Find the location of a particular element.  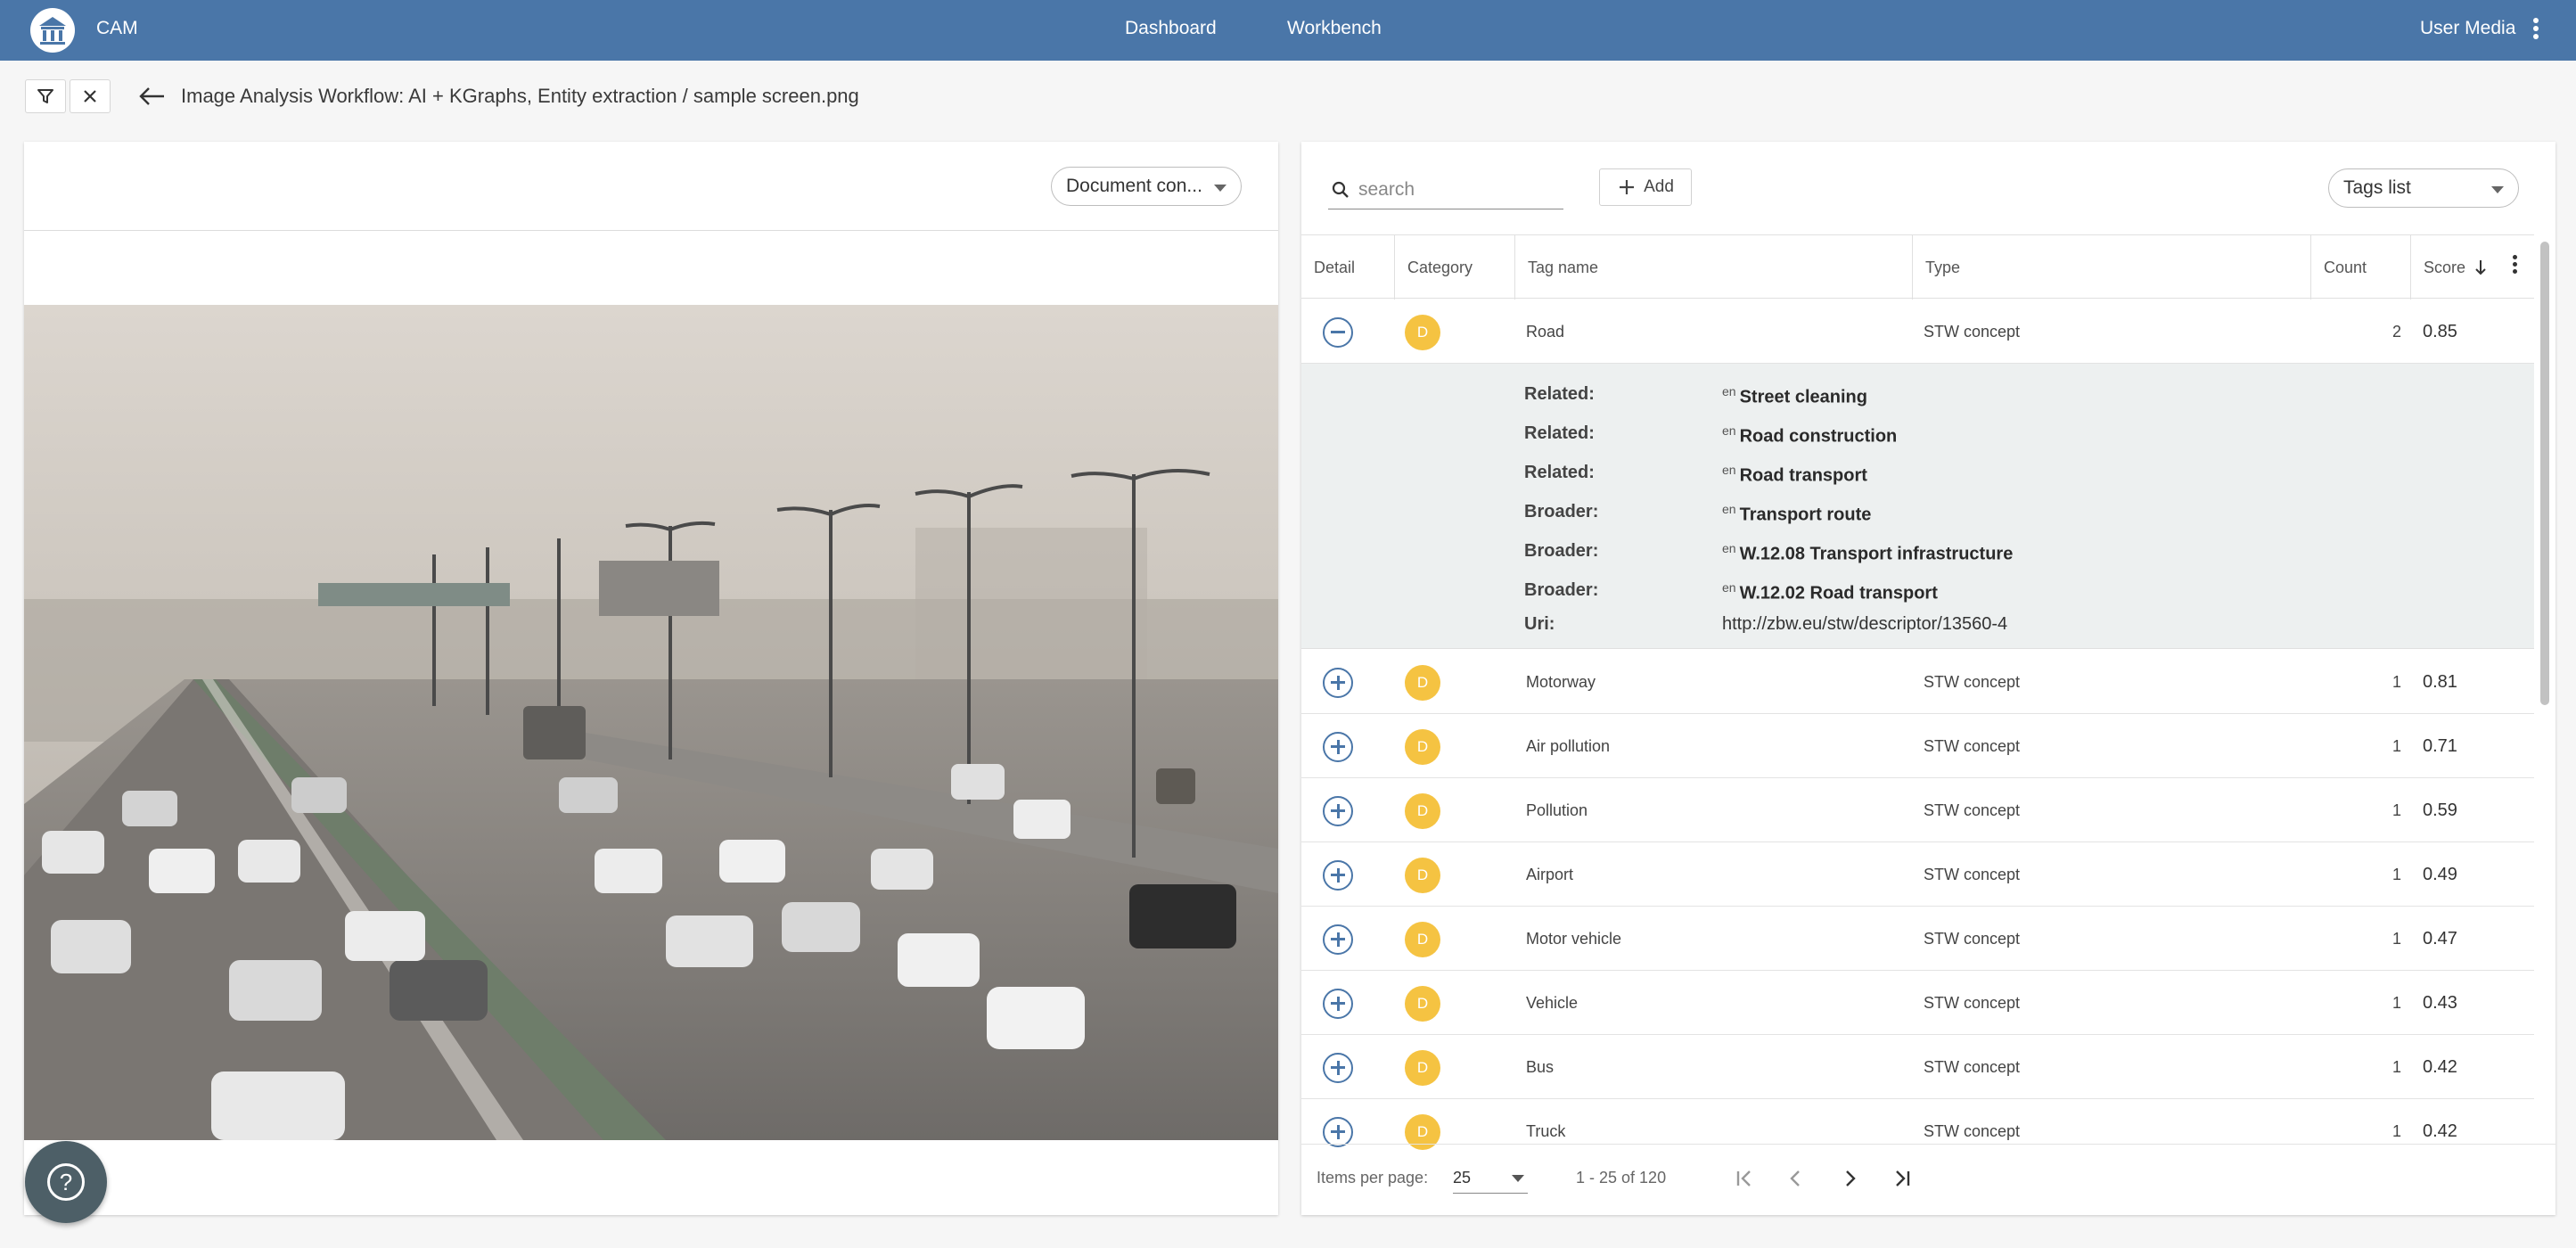

tag-name: Motor vehicle is located at coordinates (1574, 939).